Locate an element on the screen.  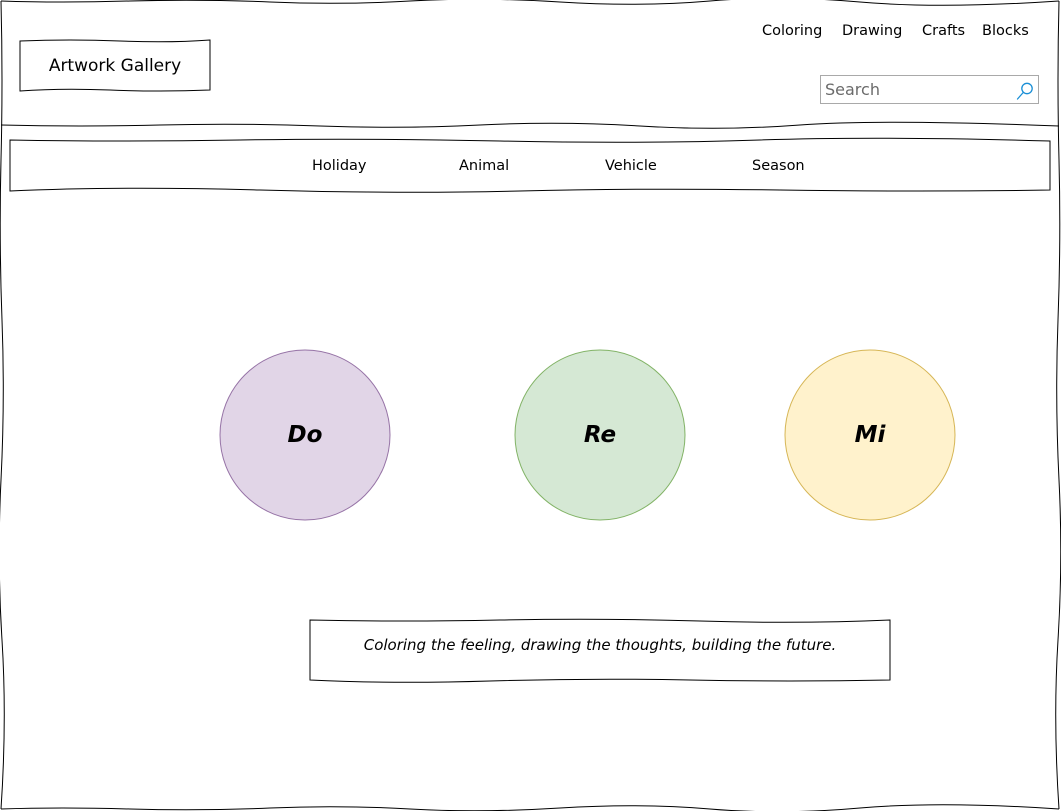
search-input is located at coordinates (918, 89).